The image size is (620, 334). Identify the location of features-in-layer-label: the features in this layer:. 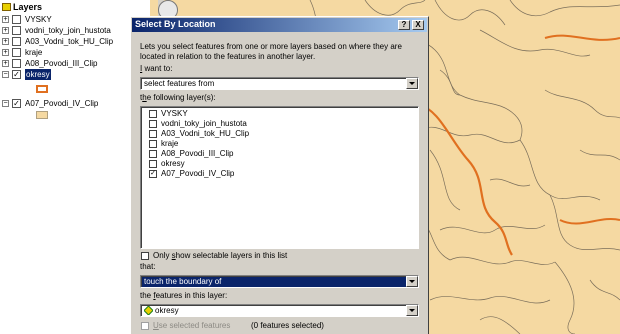
(183, 296).